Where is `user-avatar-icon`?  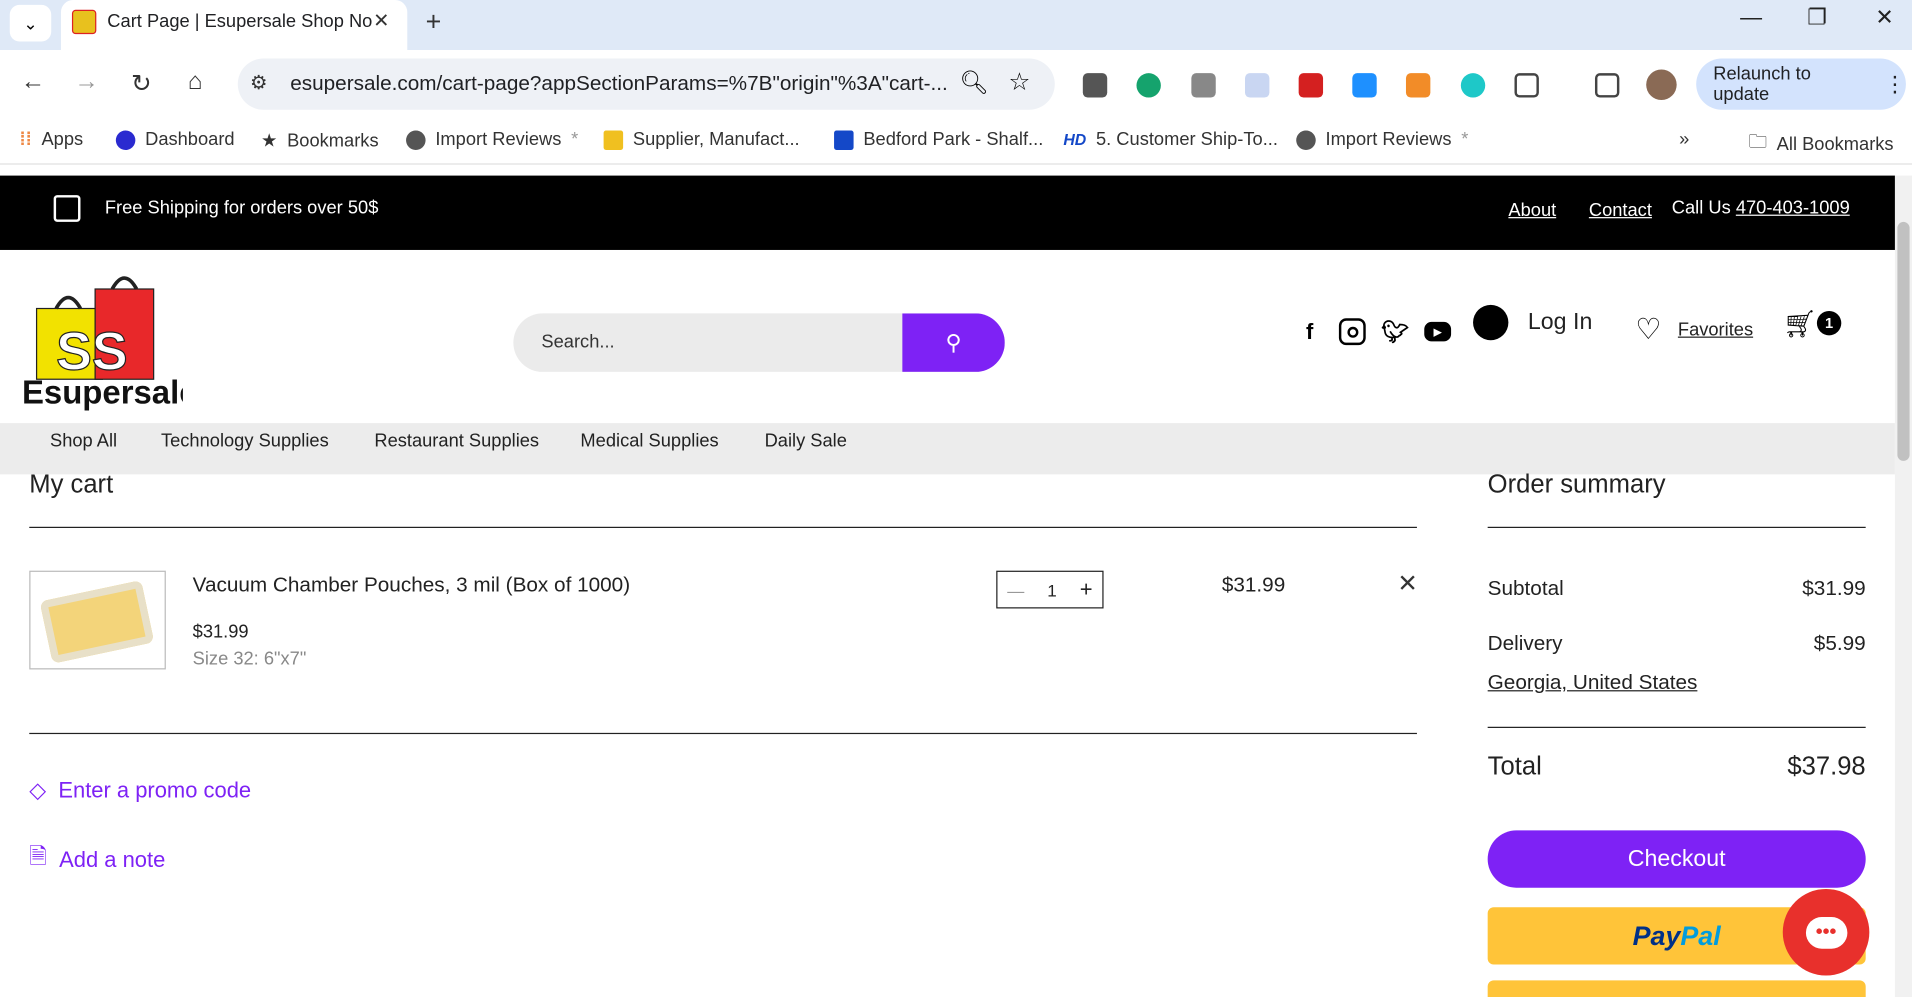 user-avatar-icon is located at coordinates (1491, 322).